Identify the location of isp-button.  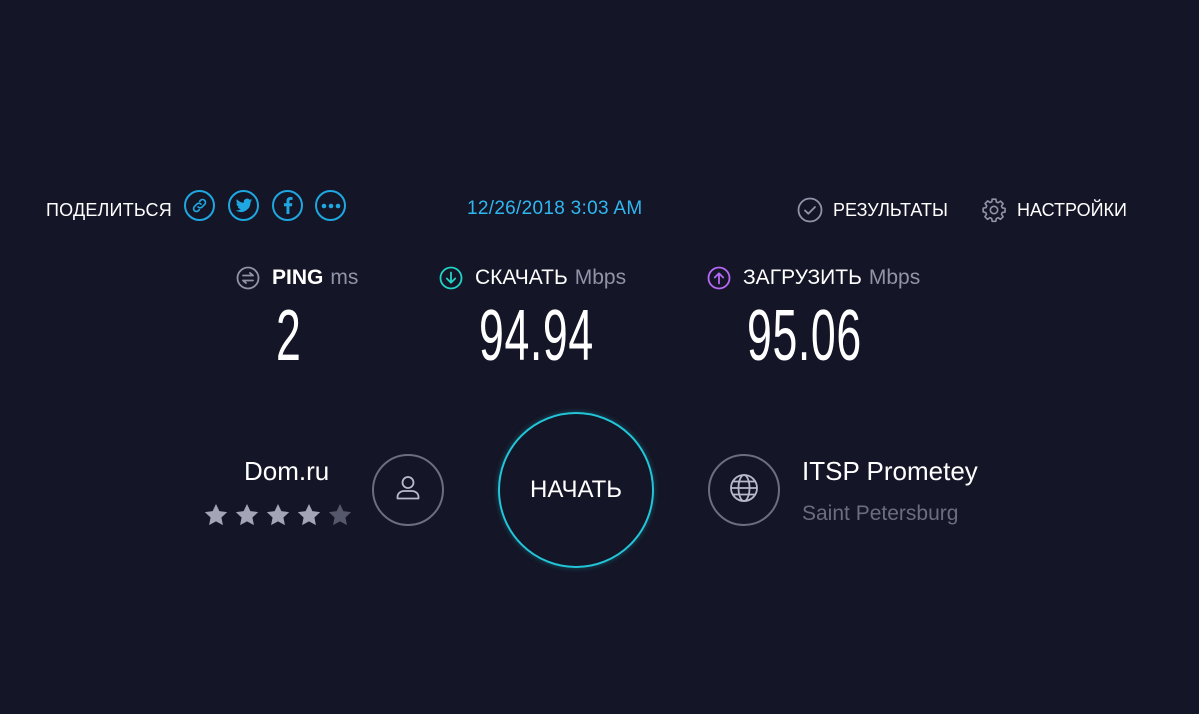
(408, 490).